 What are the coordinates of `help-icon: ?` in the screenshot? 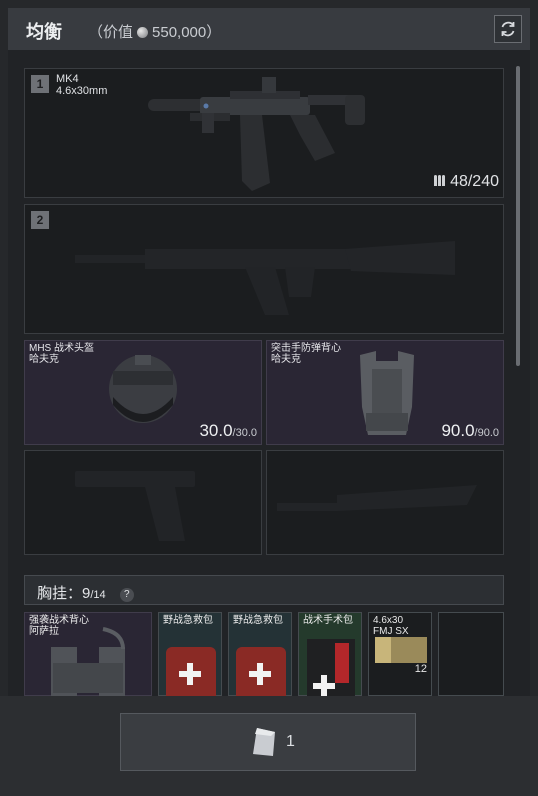 It's located at (126, 595).